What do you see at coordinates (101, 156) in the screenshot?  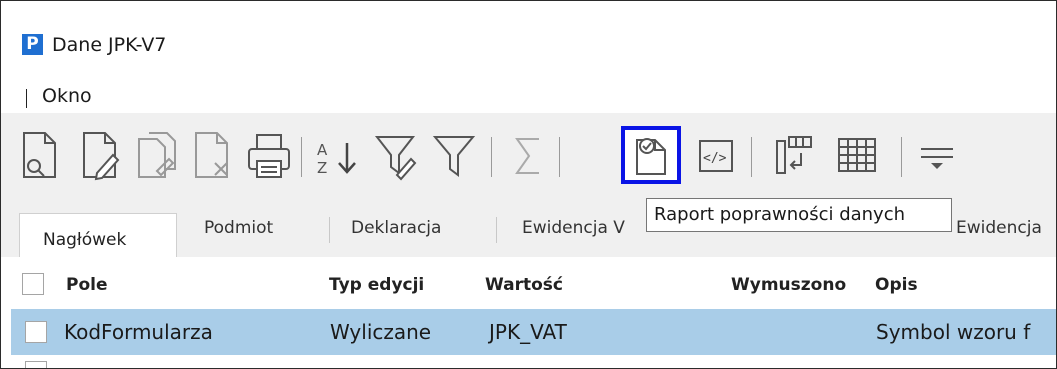 I see `edit-document-icon` at bounding box center [101, 156].